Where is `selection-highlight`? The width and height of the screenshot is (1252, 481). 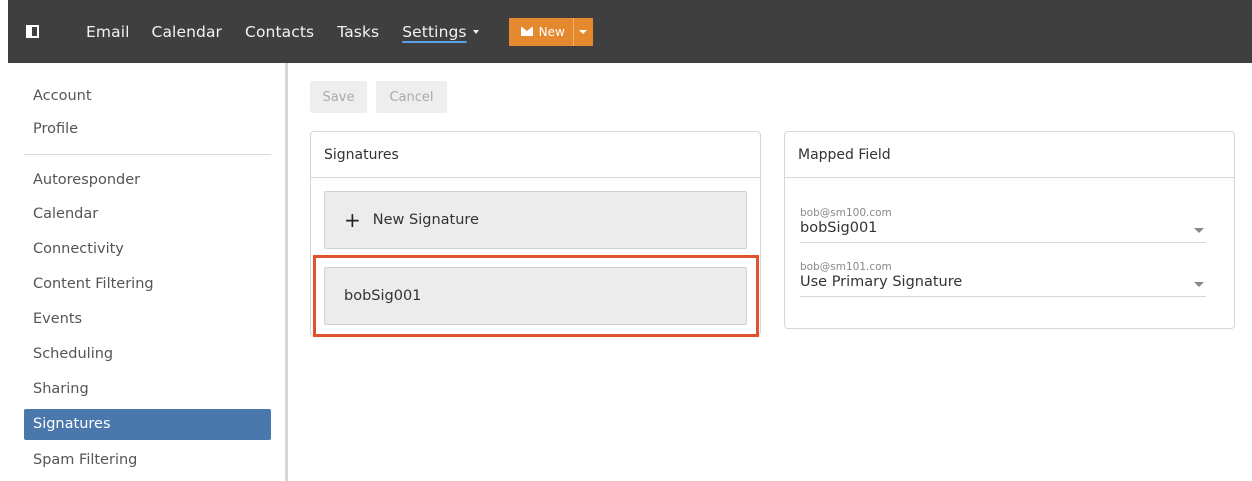 selection-highlight is located at coordinates (536, 296).